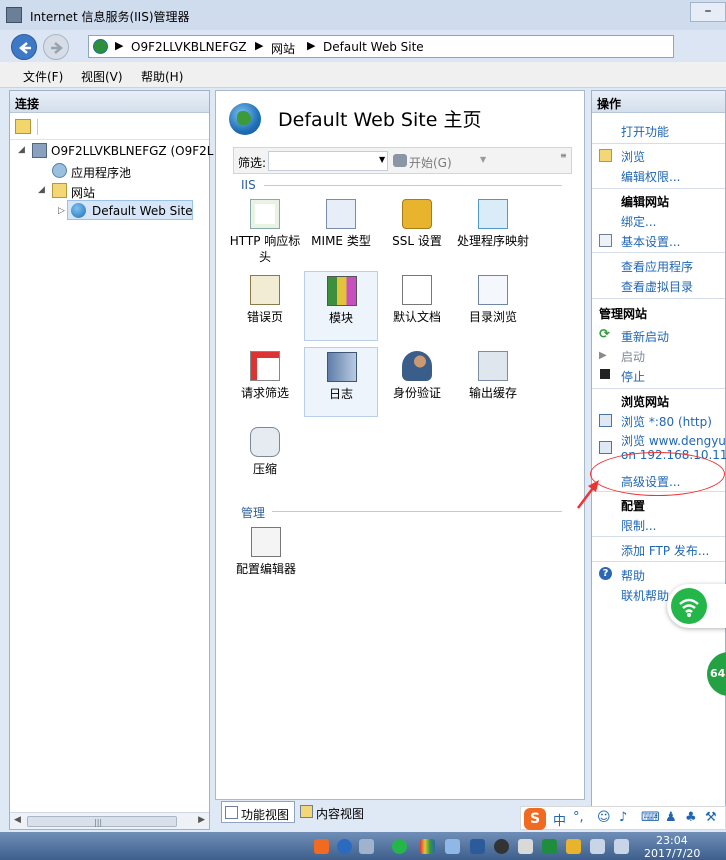 The image size is (726, 860). Describe the element at coordinates (623, 817) in the screenshot. I see `microphone-icon: ♪` at that location.